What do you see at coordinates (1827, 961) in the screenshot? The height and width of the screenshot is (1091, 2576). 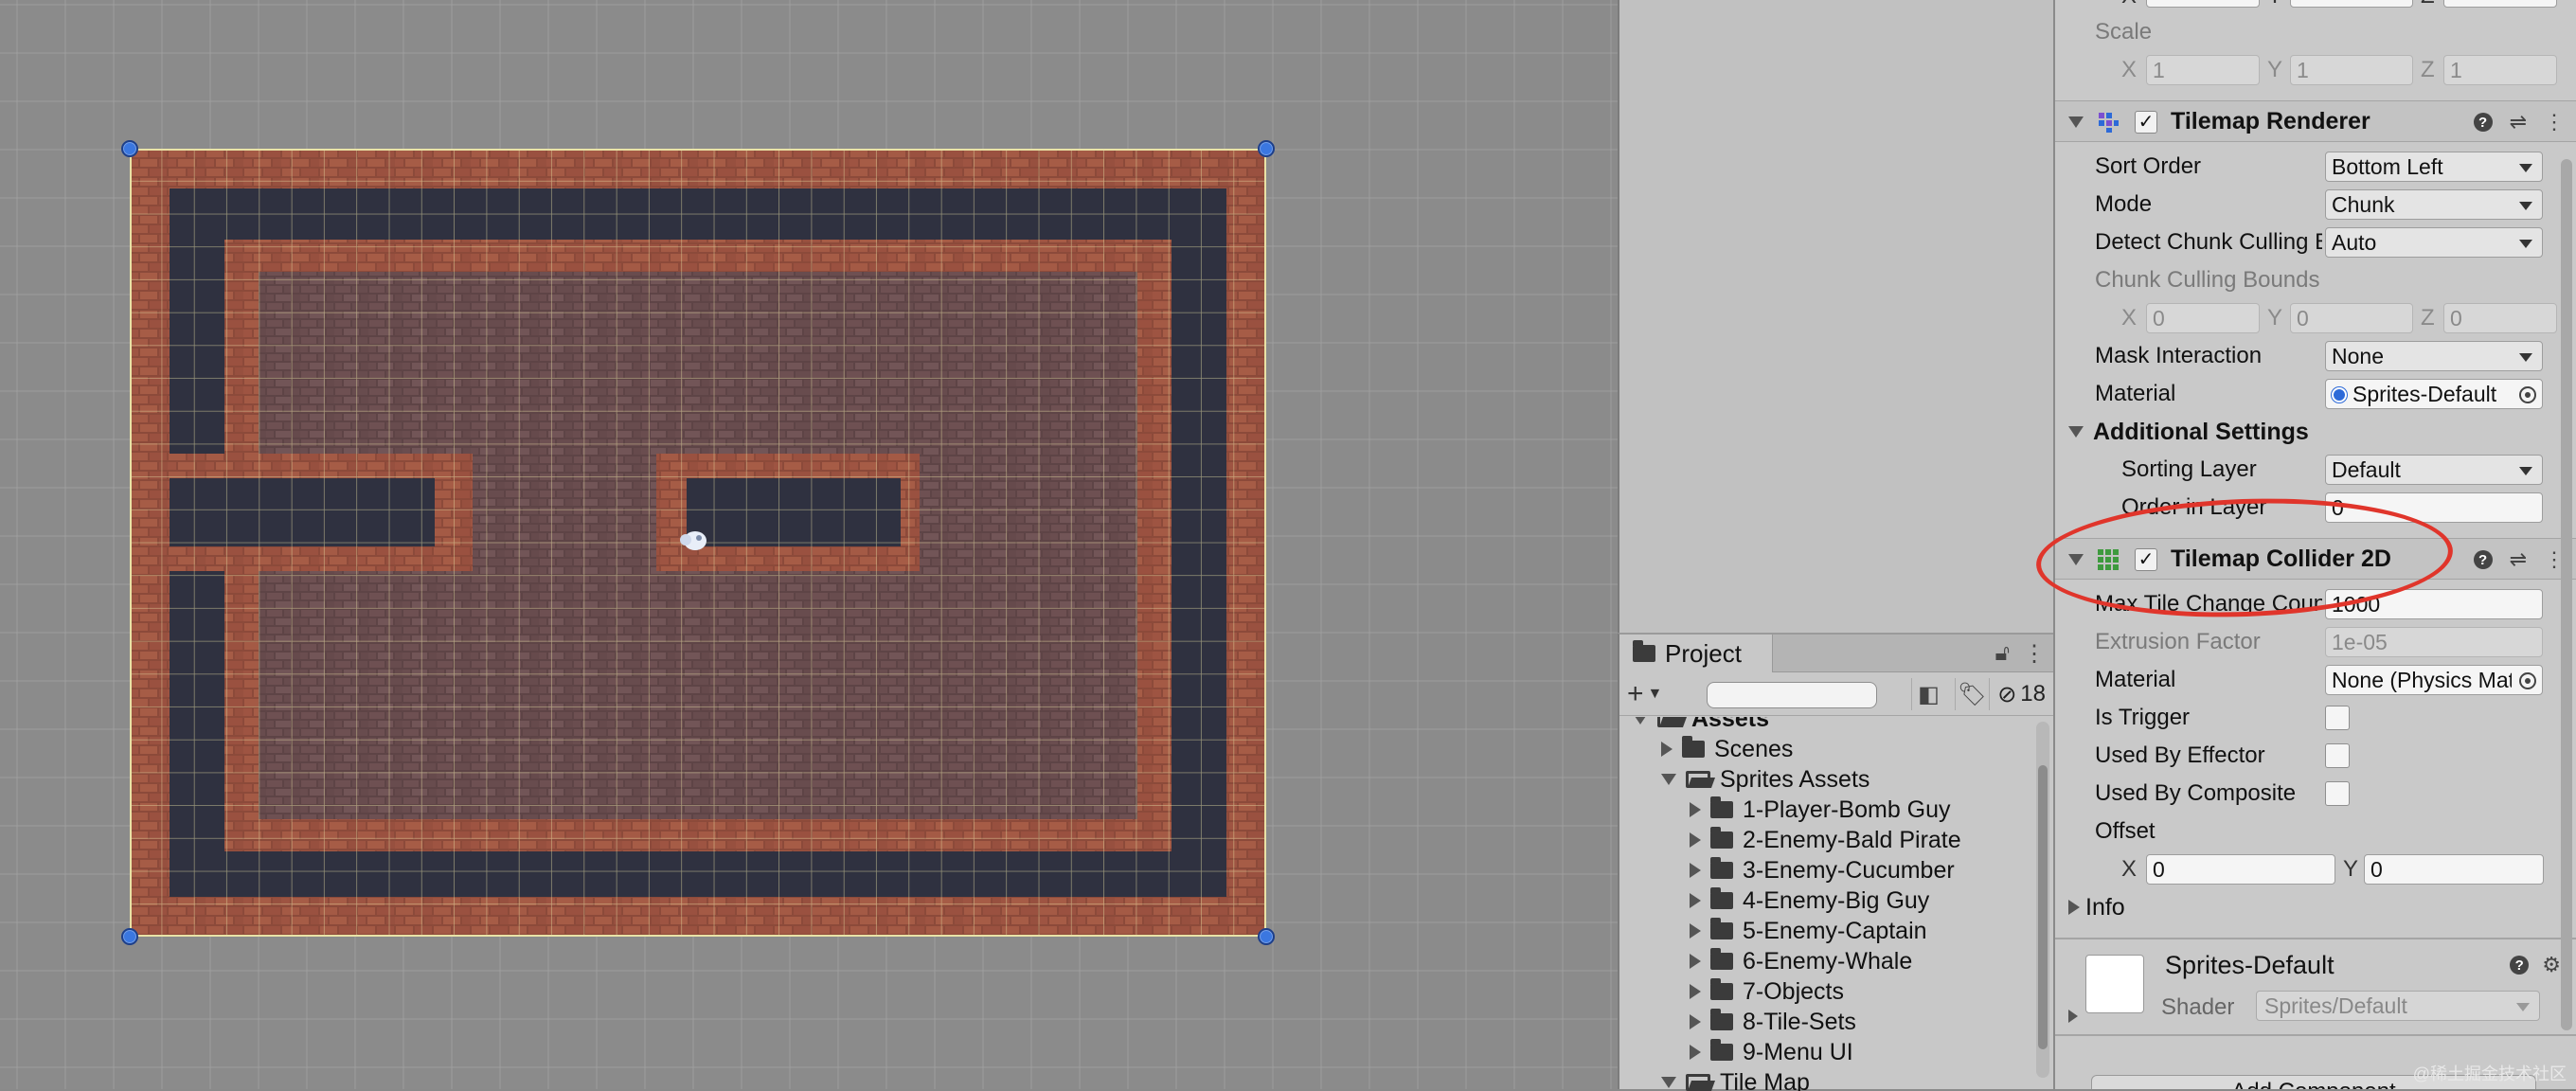 I see `project-tree-item-label: 6-Enemy-Whale` at bounding box center [1827, 961].